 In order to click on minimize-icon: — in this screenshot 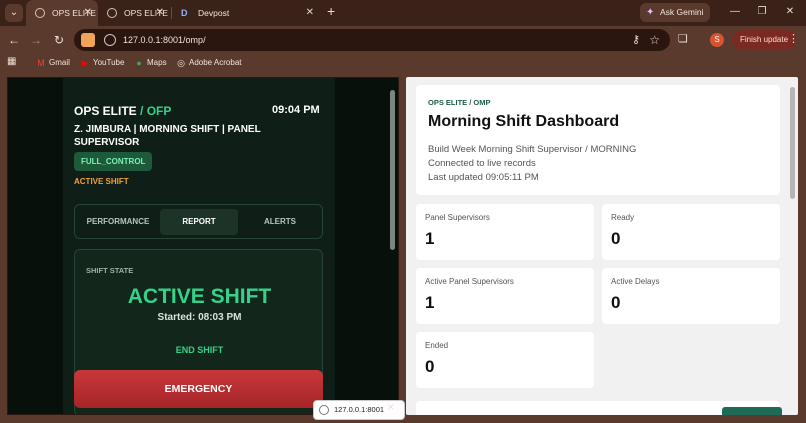, I will do `click(735, 12)`.